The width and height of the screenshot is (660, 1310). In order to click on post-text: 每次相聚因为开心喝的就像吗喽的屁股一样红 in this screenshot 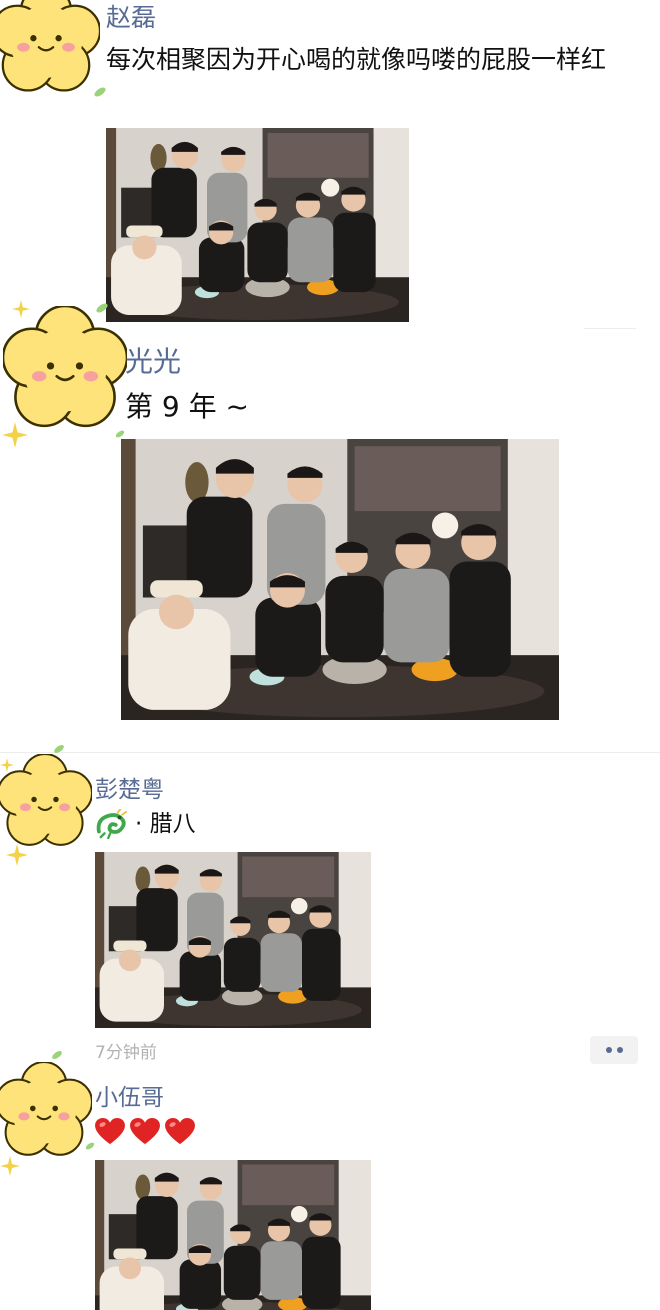, I will do `click(356, 59)`.